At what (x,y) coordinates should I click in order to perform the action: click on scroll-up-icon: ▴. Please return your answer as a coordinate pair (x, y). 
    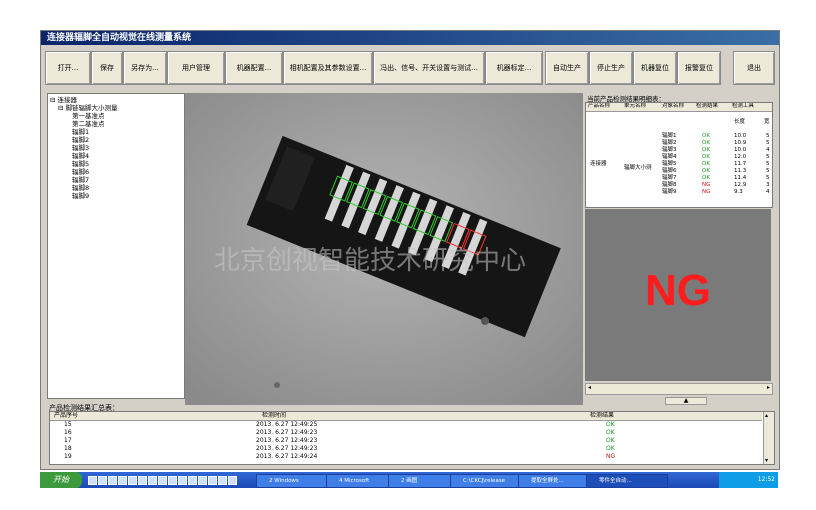
    Looking at the image, I should click on (766, 415).